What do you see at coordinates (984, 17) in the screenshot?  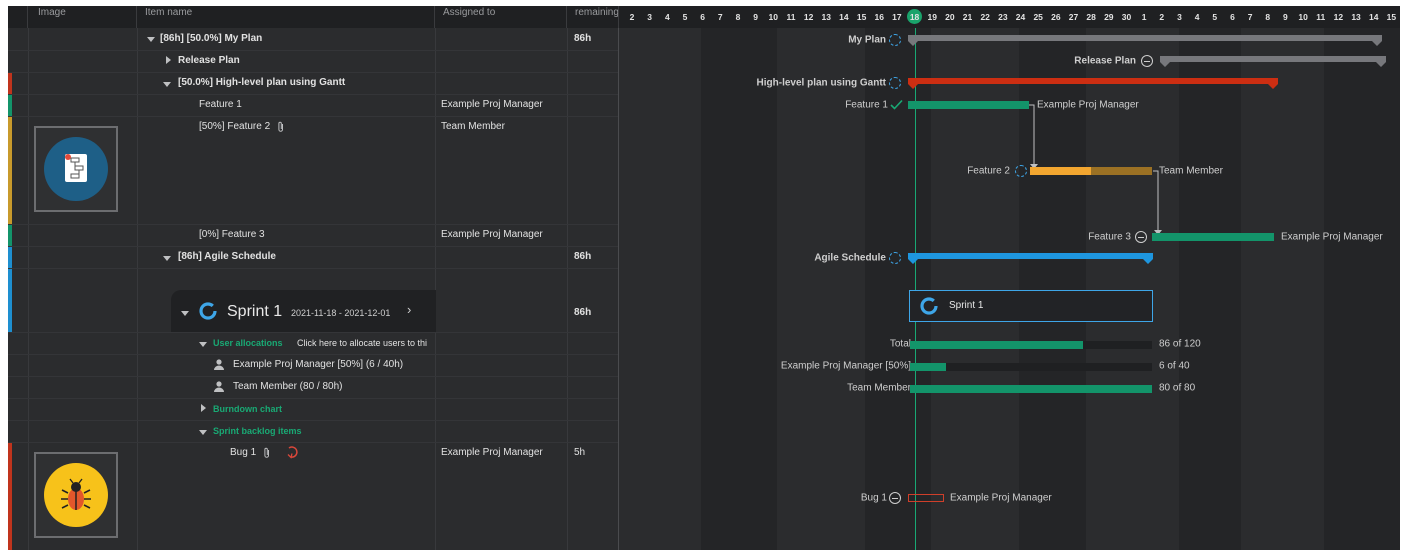 I see `timeline-day-label: 22` at bounding box center [984, 17].